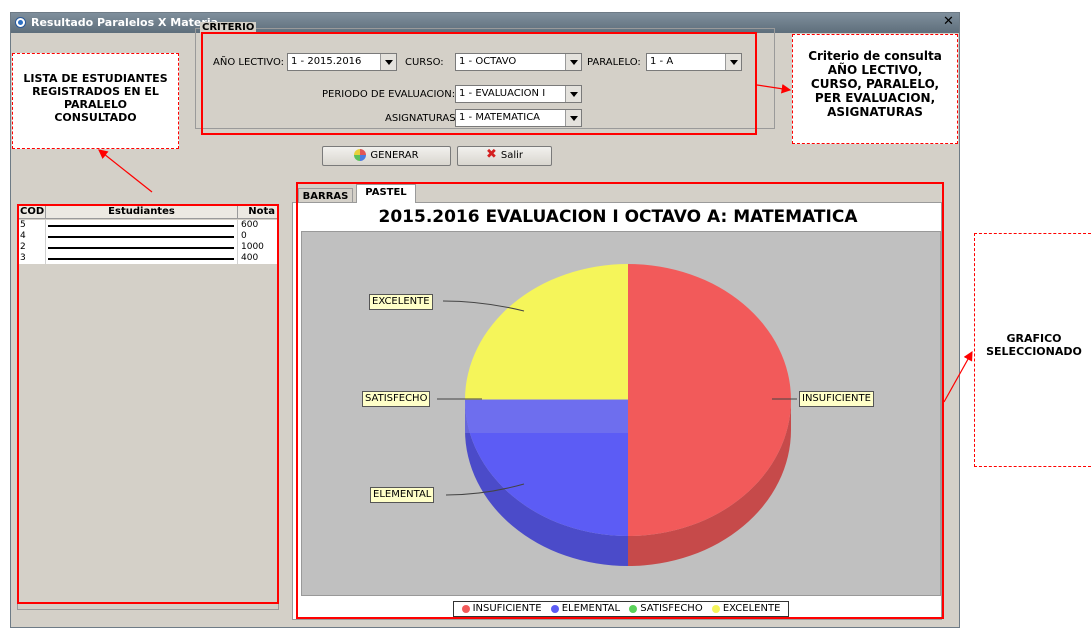  Describe the element at coordinates (774, 88) in the screenshot. I see `arrow-to-criteria-annotation` at that location.